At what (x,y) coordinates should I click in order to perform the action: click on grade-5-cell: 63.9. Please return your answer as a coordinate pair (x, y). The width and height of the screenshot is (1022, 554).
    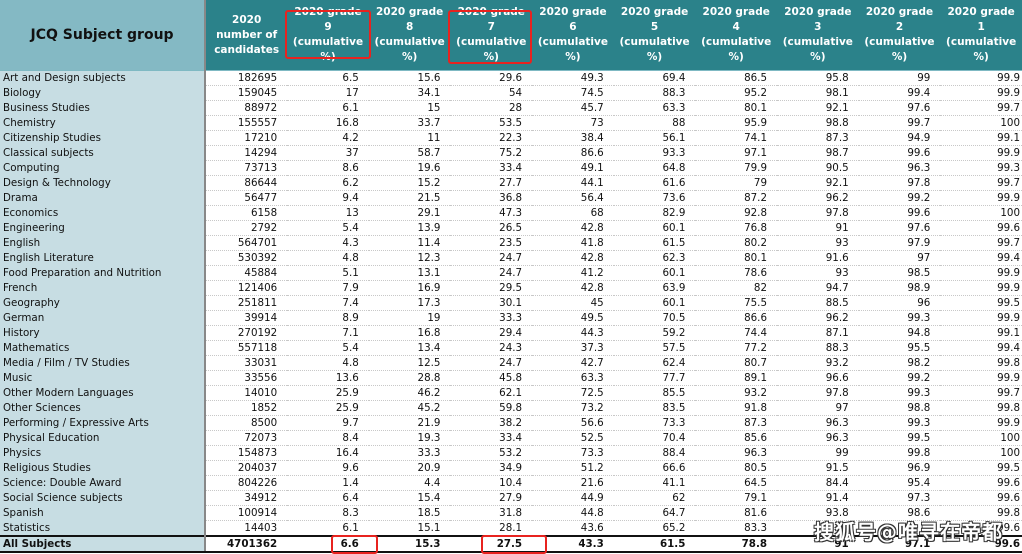
    Looking at the image, I should click on (654, 288).